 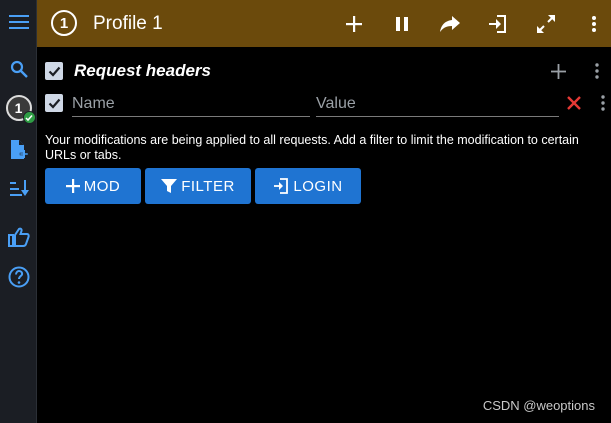 I want to click on header-row-more-button, so click(x=603, y=103).